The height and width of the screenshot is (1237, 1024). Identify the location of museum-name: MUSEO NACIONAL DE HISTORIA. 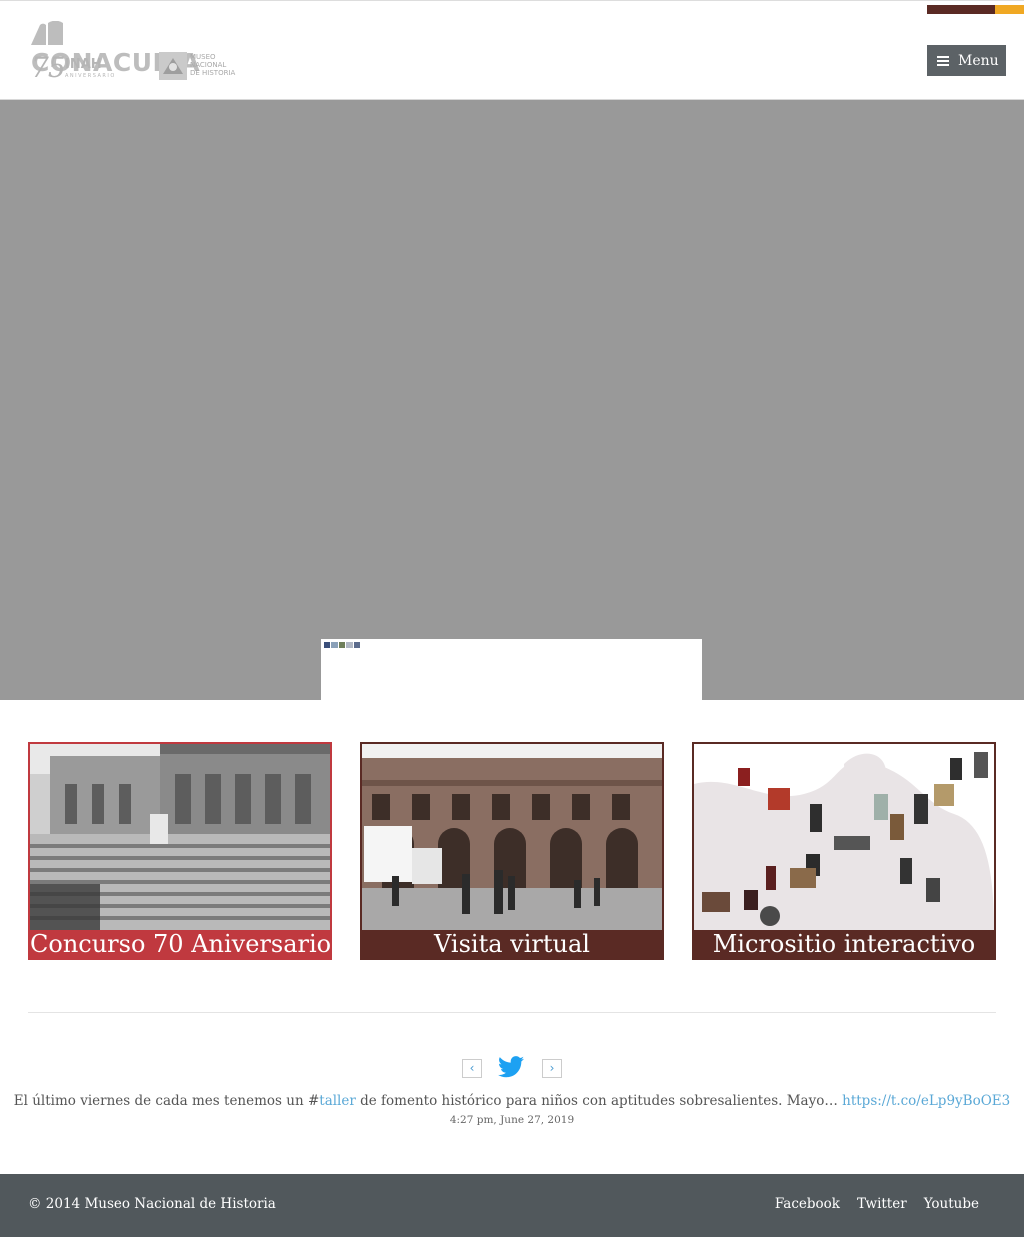
(215, 65).